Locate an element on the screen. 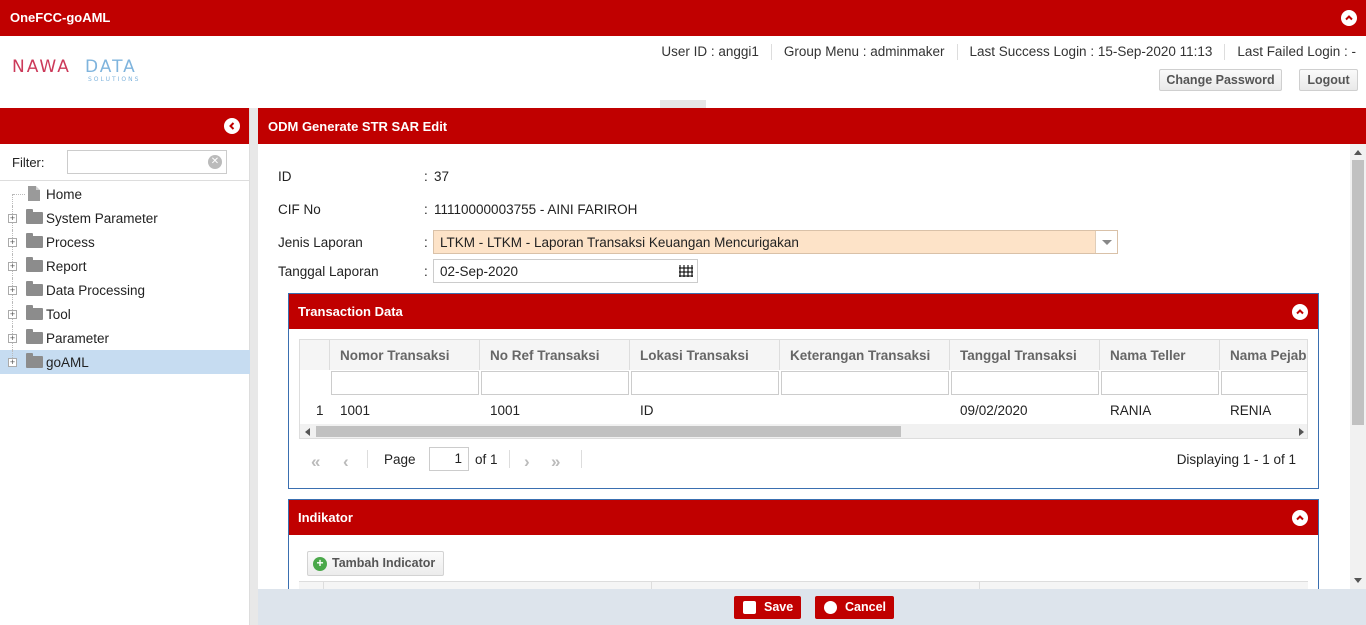 The image size is (1366, 625). column-header: Nomor Transaksi is located at coordinates (405, 355).